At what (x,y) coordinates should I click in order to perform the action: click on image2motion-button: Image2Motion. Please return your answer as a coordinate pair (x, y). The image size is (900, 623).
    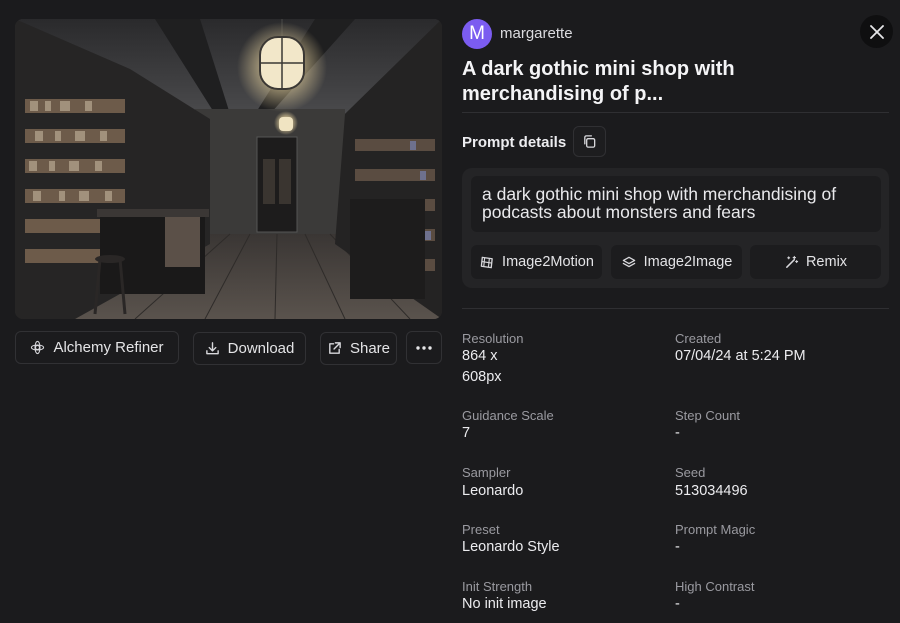
    Looking at the image, I should click on (536, 262).